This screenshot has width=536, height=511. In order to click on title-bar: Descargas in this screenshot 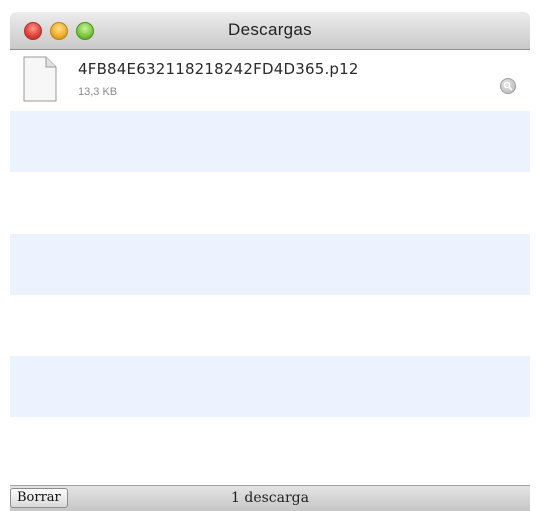, I will do `click(270, 31)`.